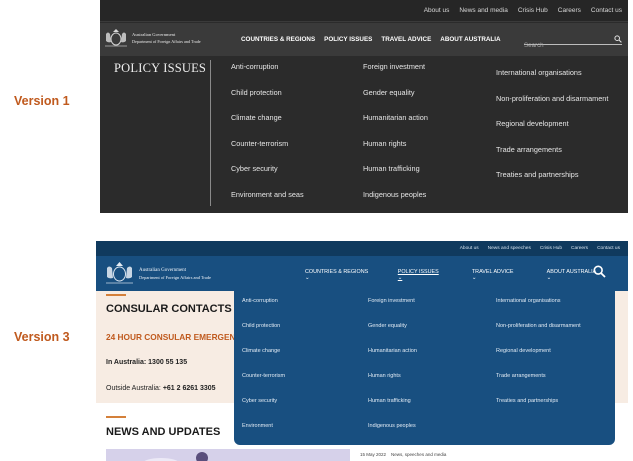 Image resolution: width=633 pixels, height=461 pixels. I want to click on nav-countries-regions: COUNTRIES & REGIONS ⌄, so click(345, 275).